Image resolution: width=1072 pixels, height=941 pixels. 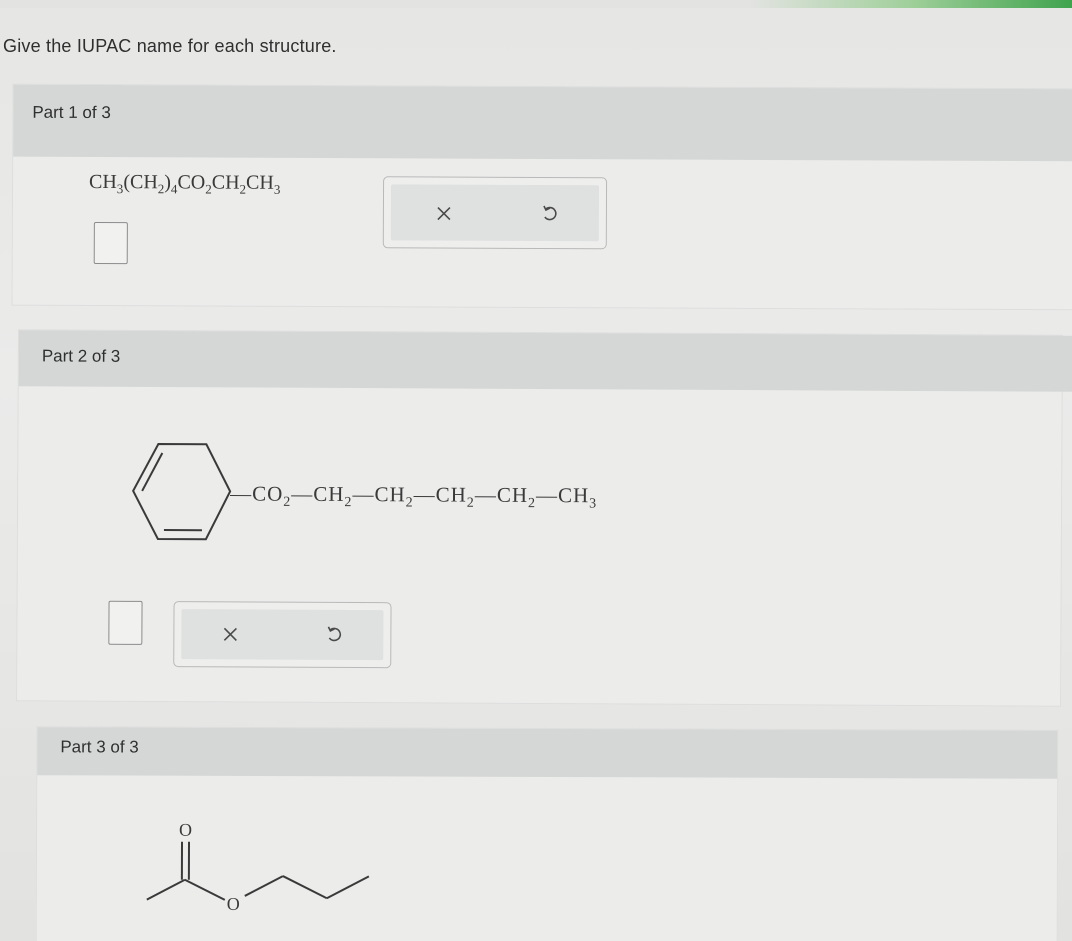 I want to click on part-2-header: Part 2 of 3, so click(x=545, y=361).